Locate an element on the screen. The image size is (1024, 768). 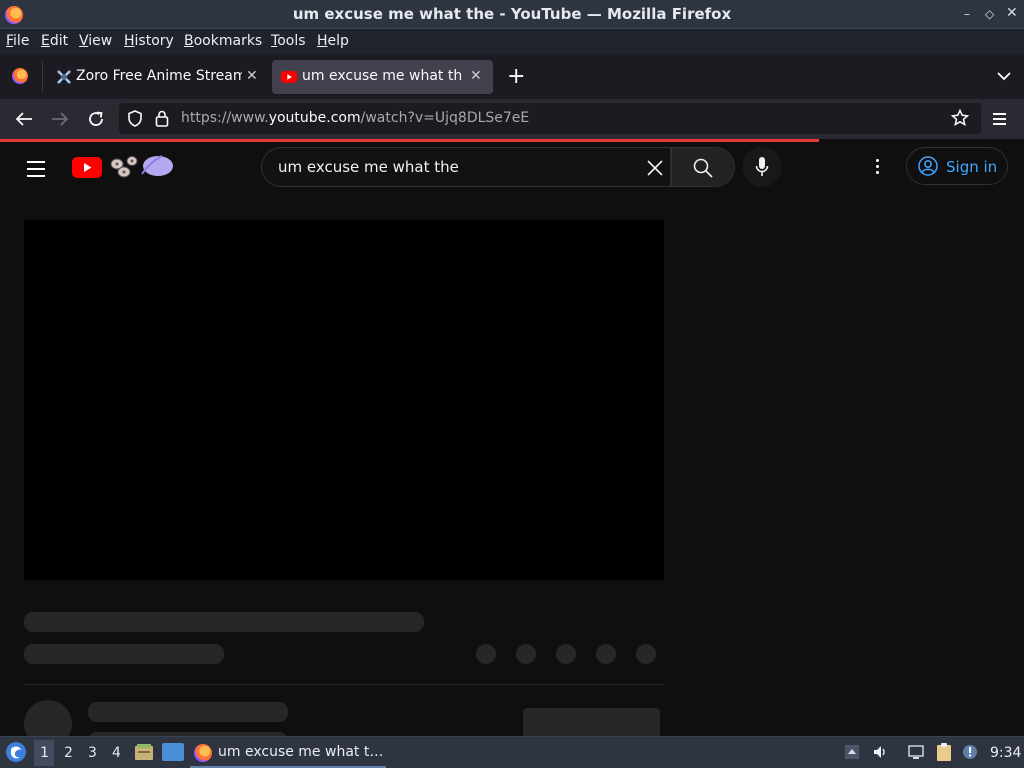
workspace-2: 2 is located at coordinates (68, 753).